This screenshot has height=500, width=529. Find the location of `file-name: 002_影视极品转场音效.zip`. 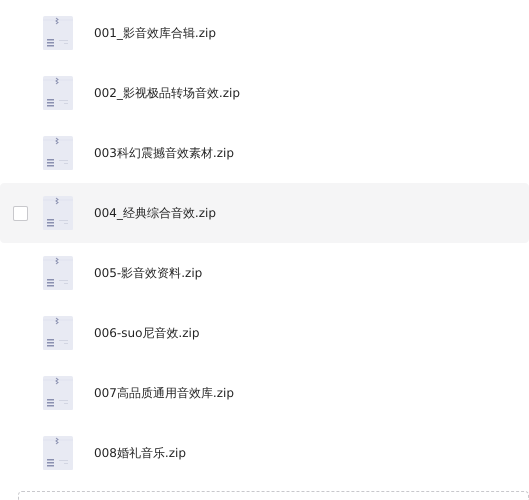

file-name: 002_影视极品转场音效.zip is located at coordinates (167, 93).